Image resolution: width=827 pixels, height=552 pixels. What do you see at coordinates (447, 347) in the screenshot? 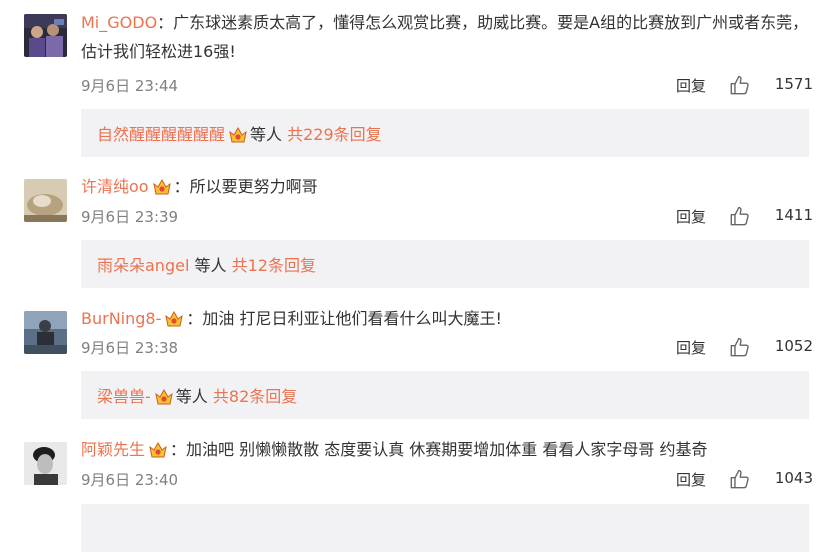
I see `comment-meta: 9月6日 23:38 回复 1052` at bounding box center [447, 347].